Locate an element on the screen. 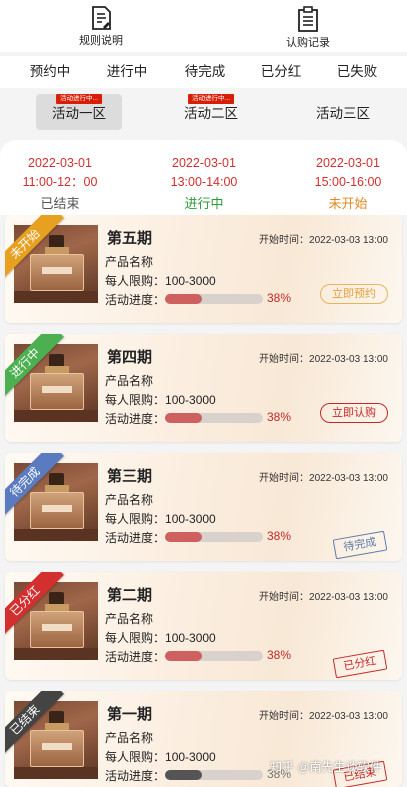 This screenshot has width=407, height=787. subscribe-now-button: 立即认购 is located at coordinates (354, 413).